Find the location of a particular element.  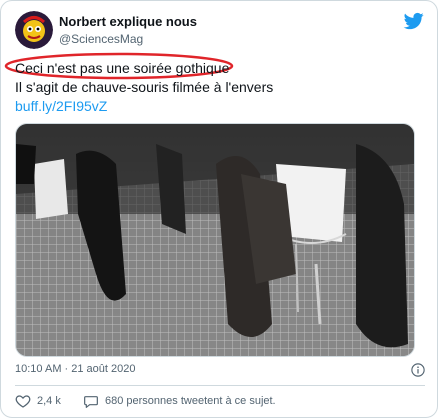

tweet-timestamp: 10:10 AM · 21 août 2020 is located at coordinates (75, 369).